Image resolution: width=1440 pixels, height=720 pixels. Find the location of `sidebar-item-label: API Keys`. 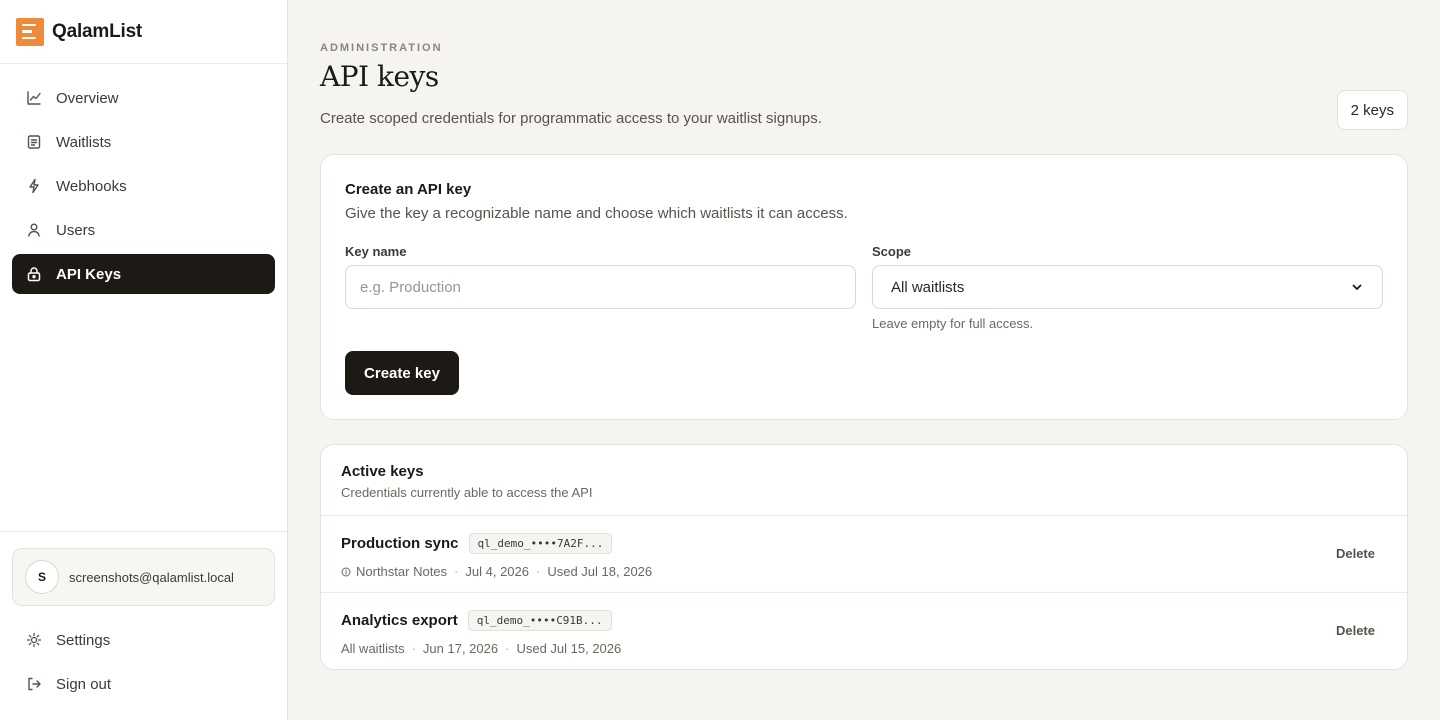

sidebar-item-label: API Keys is located at coordinates (89, 274).